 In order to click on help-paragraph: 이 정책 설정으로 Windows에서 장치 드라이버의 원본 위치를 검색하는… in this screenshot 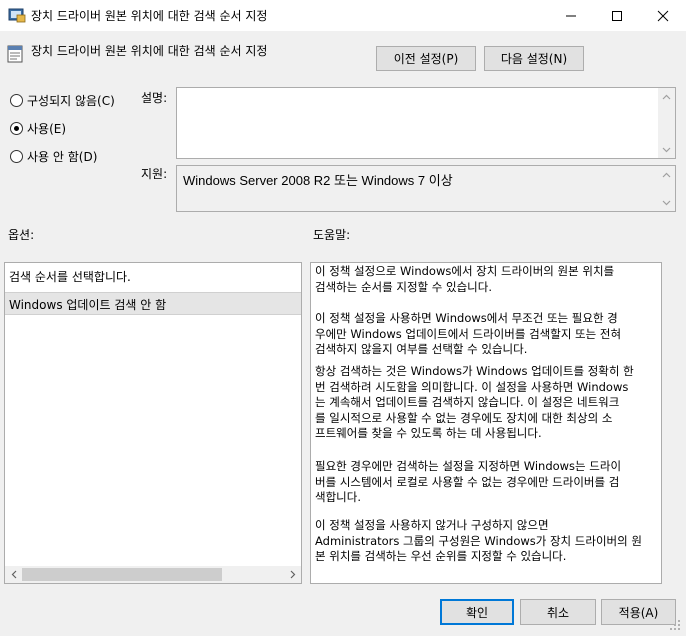, I will do `click(487, 279)`.